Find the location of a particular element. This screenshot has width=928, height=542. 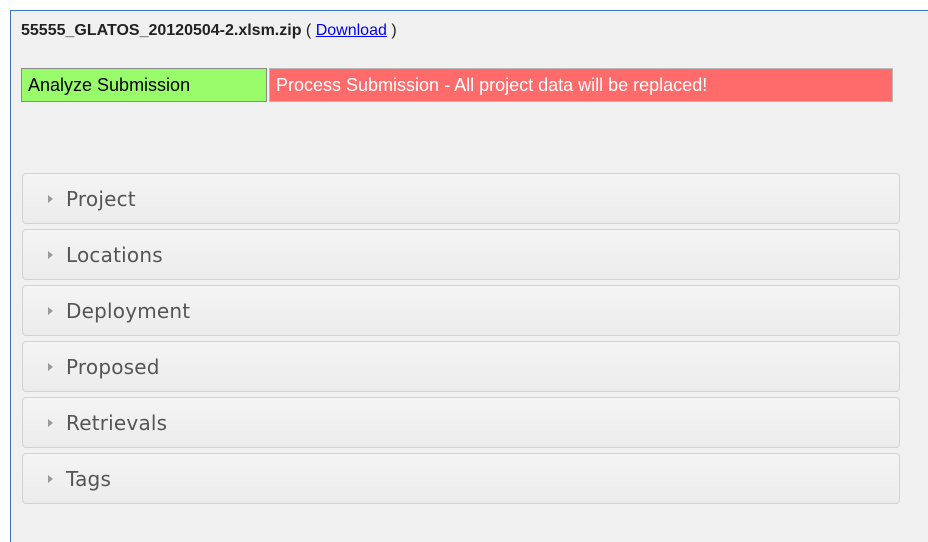

accordion-label: Deployment is located at coordinates (128, 311).